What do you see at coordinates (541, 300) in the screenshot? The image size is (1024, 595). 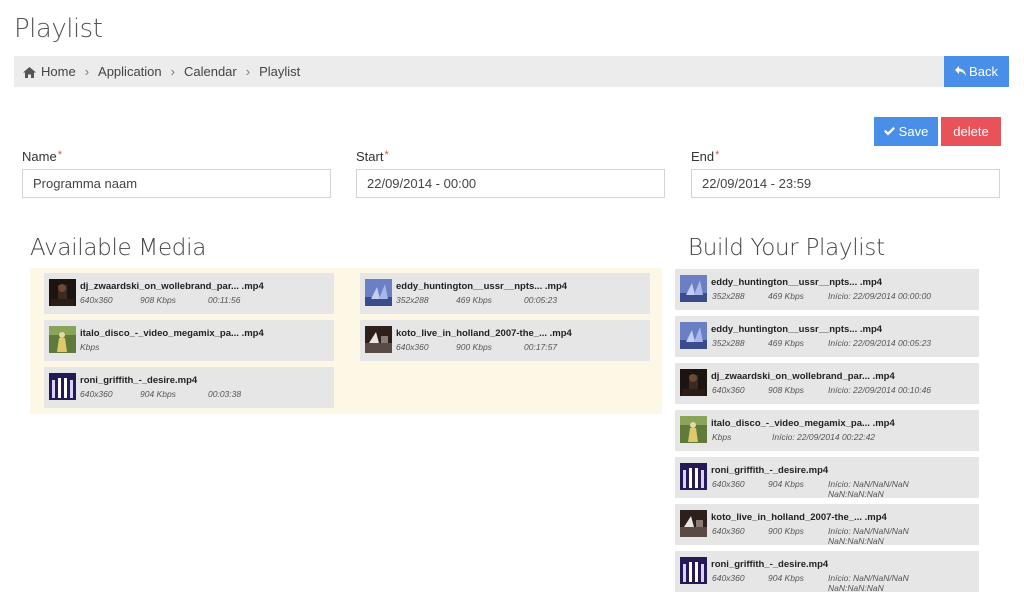 I see `media-duration: 00:05:23` at bounding box center [541, 300].